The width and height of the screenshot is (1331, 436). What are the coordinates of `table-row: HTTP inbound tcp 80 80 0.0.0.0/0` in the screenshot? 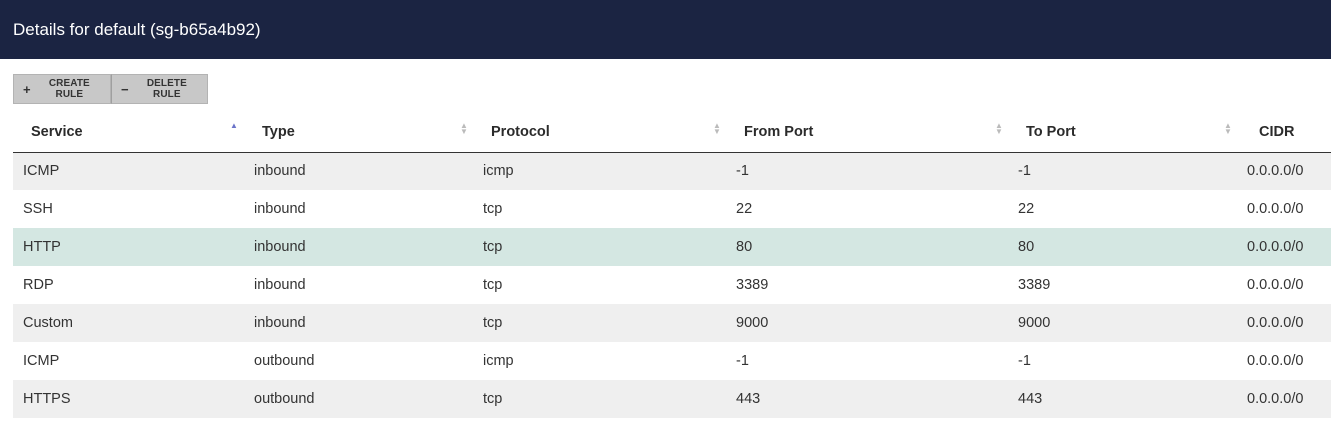 It's located at (672, 247).